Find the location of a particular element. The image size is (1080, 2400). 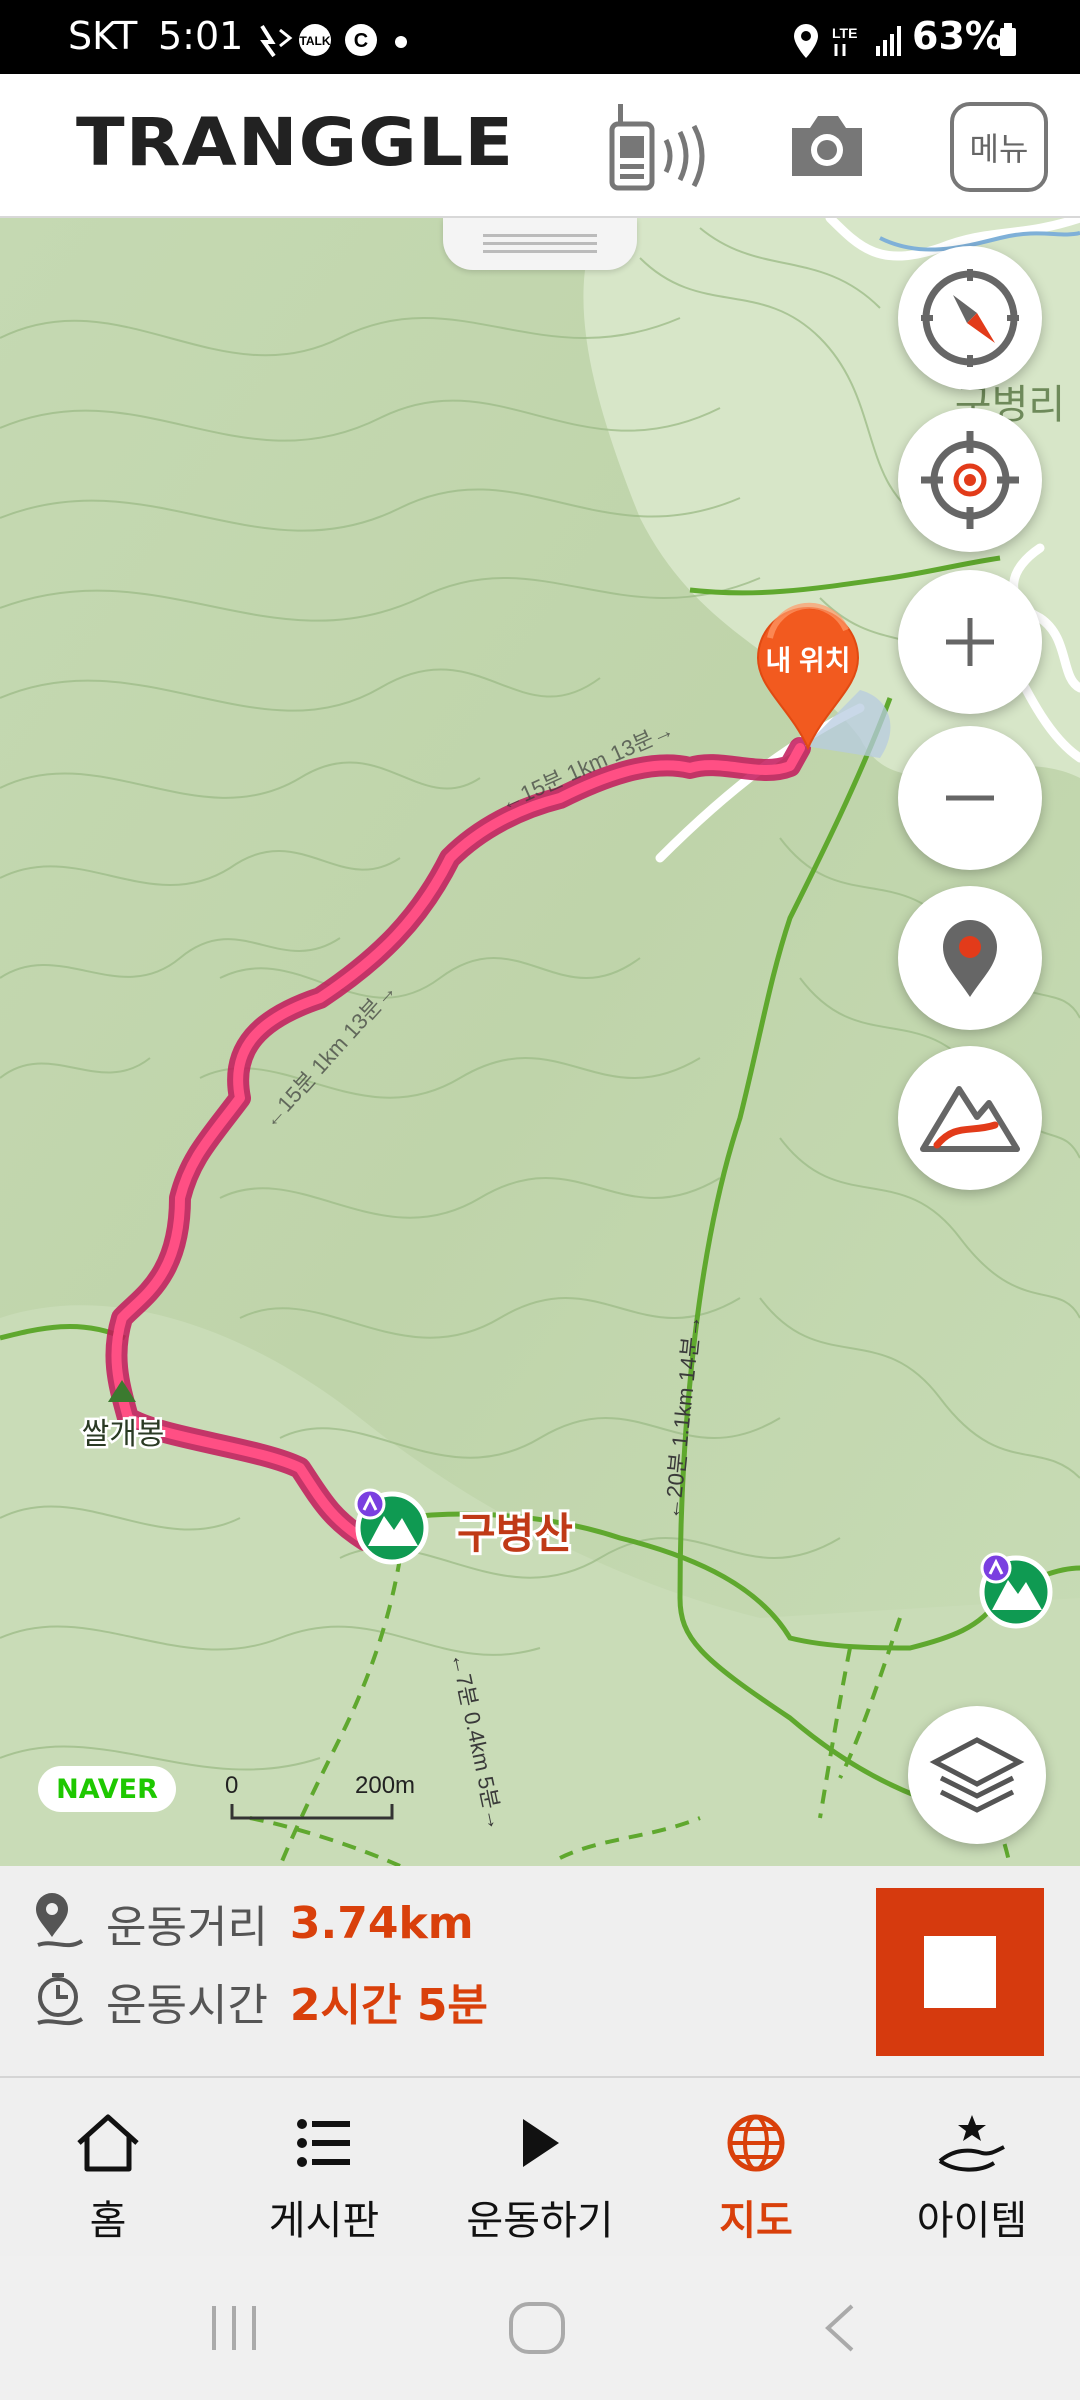

nav-item-map: 지도 is located at coordinates (756, 2167).